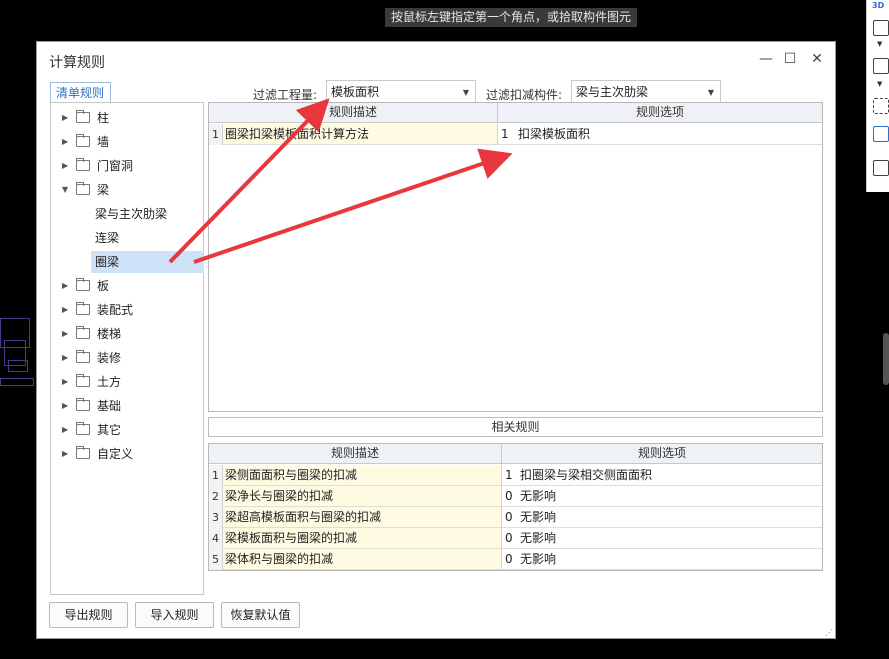 This screenshot has height=659, width=889. Describe the element at coordinates (127, 382) in the screenshot. I see `tree-item: ▶ 土方` at that location.